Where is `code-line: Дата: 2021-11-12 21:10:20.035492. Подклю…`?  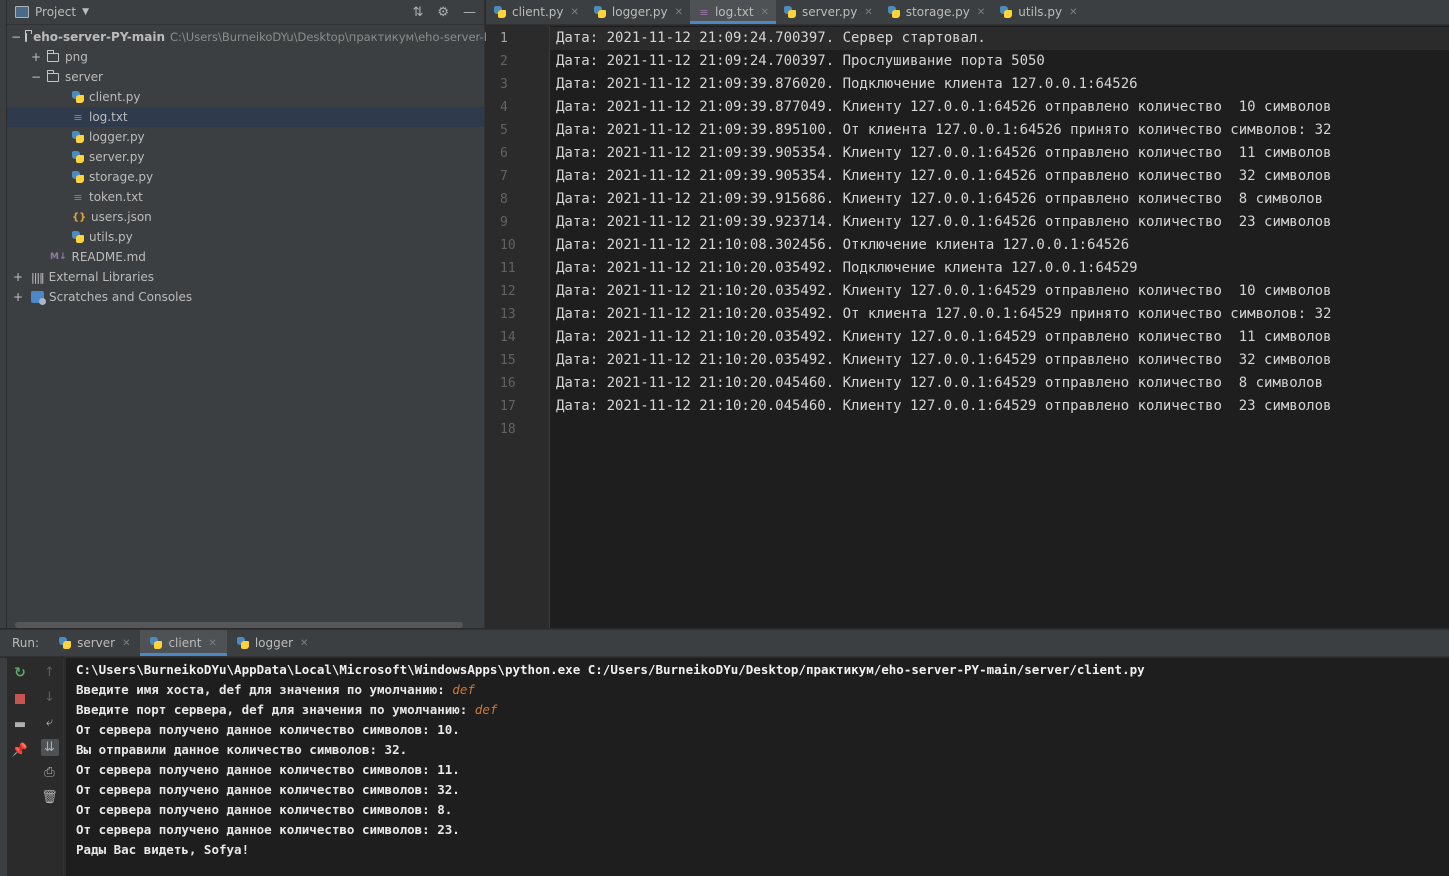 code-line: Дата: 2021-11-12 21:10:20.035492. Подклю… is located at coordinates (1002, 268).